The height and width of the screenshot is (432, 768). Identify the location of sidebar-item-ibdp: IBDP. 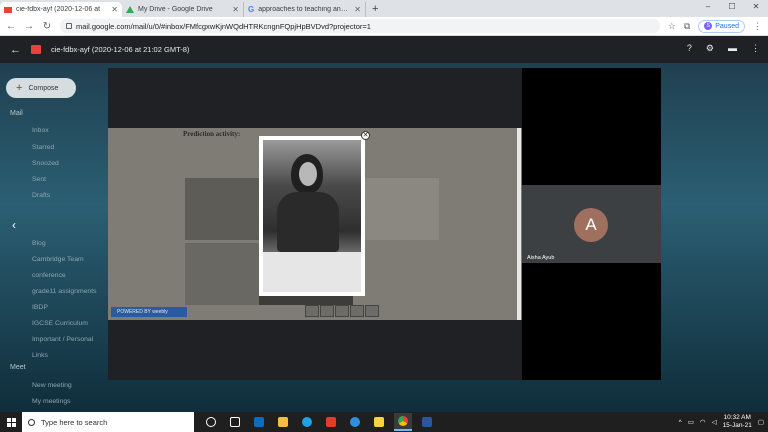
(40, 307).